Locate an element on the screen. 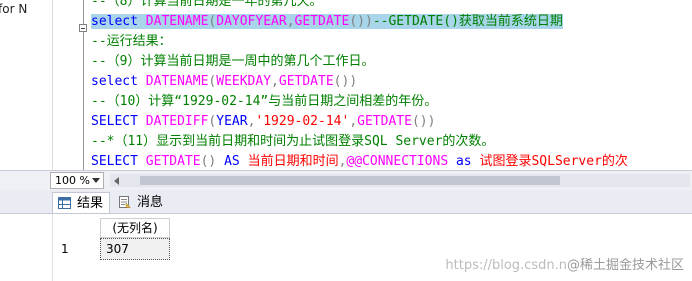 This screenshot has width=692, height=281. results-tabs: 结果 消息 is located at coordinates (346, 202).